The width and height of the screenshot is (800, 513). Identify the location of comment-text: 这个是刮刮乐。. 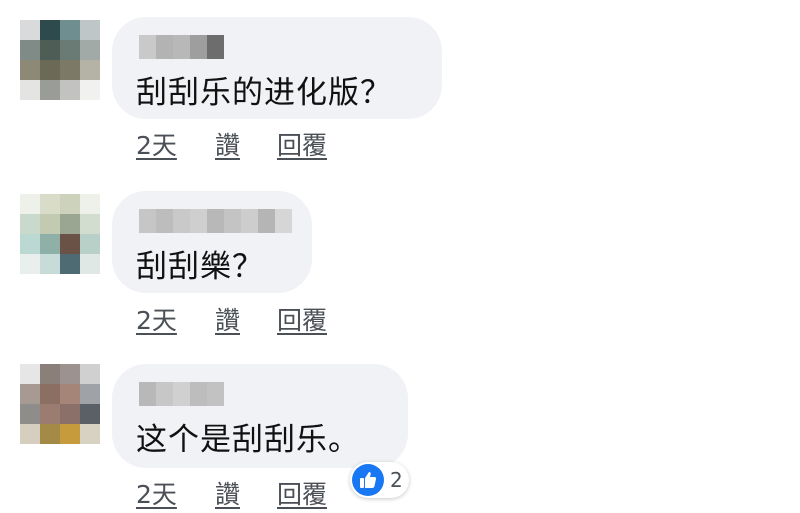
(248, 440).